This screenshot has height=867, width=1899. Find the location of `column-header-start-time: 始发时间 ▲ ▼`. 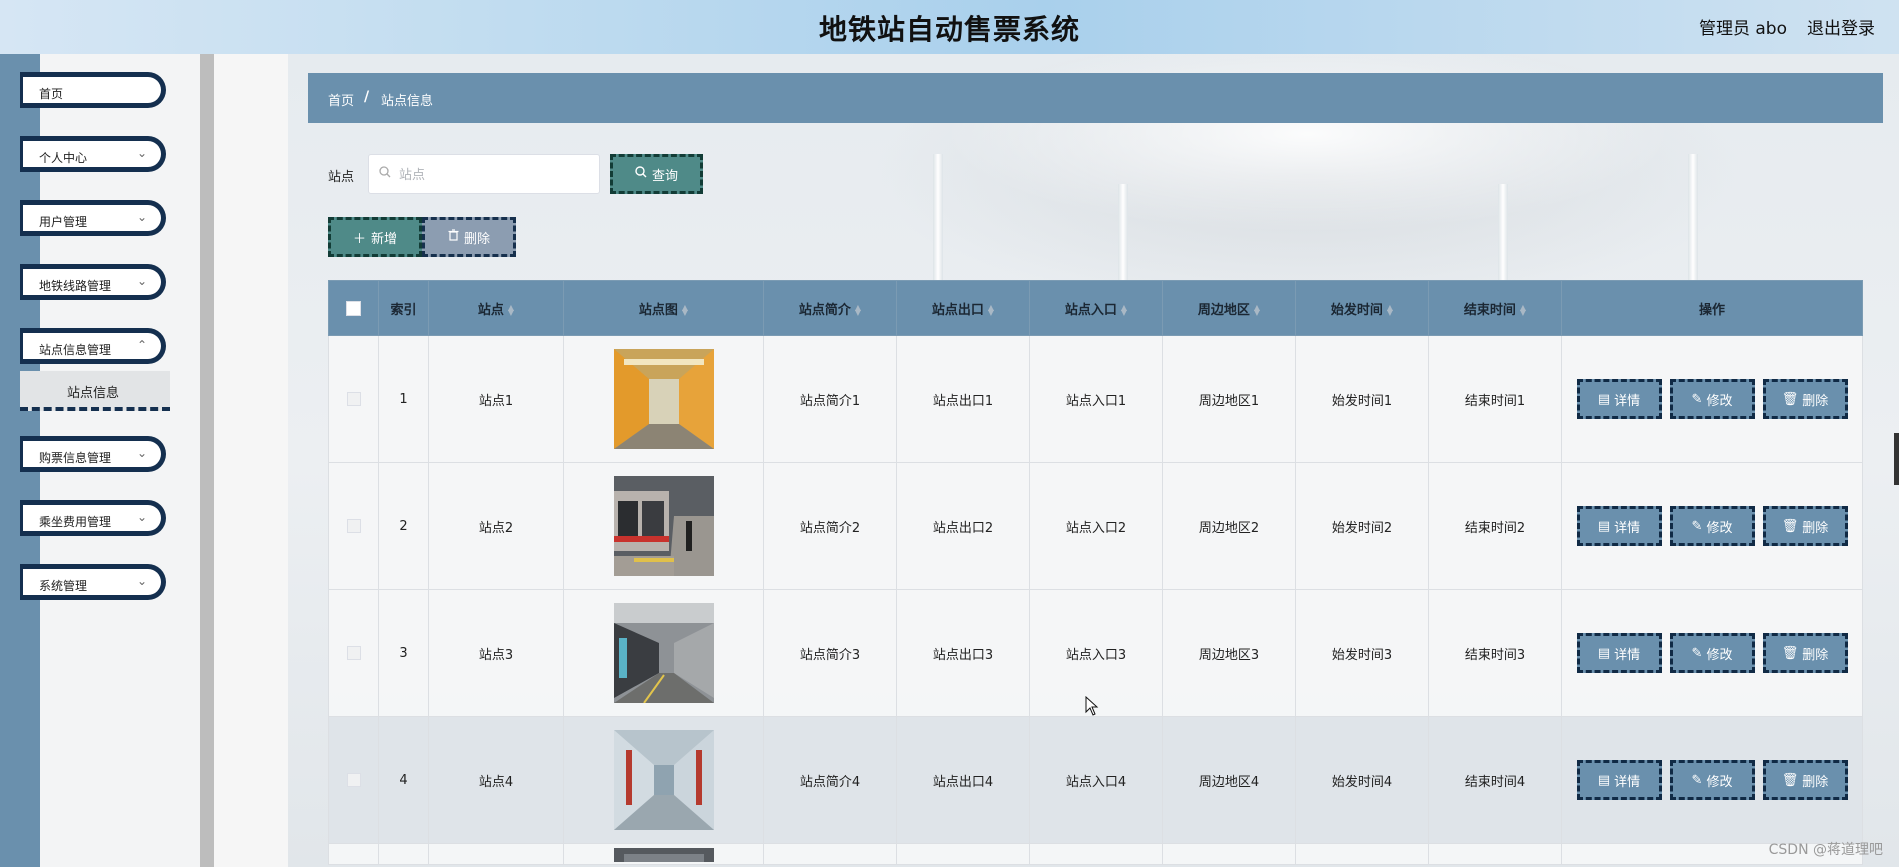

column-header-start-time: 始发时间 ▲ ▼ is located at coordinates (1362, 308).